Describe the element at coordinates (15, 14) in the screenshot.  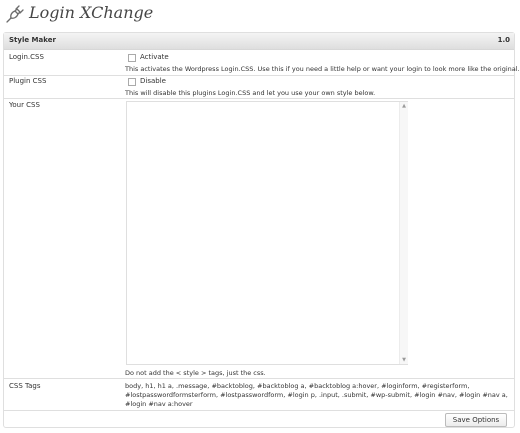
I see `plug-icon` at that location.